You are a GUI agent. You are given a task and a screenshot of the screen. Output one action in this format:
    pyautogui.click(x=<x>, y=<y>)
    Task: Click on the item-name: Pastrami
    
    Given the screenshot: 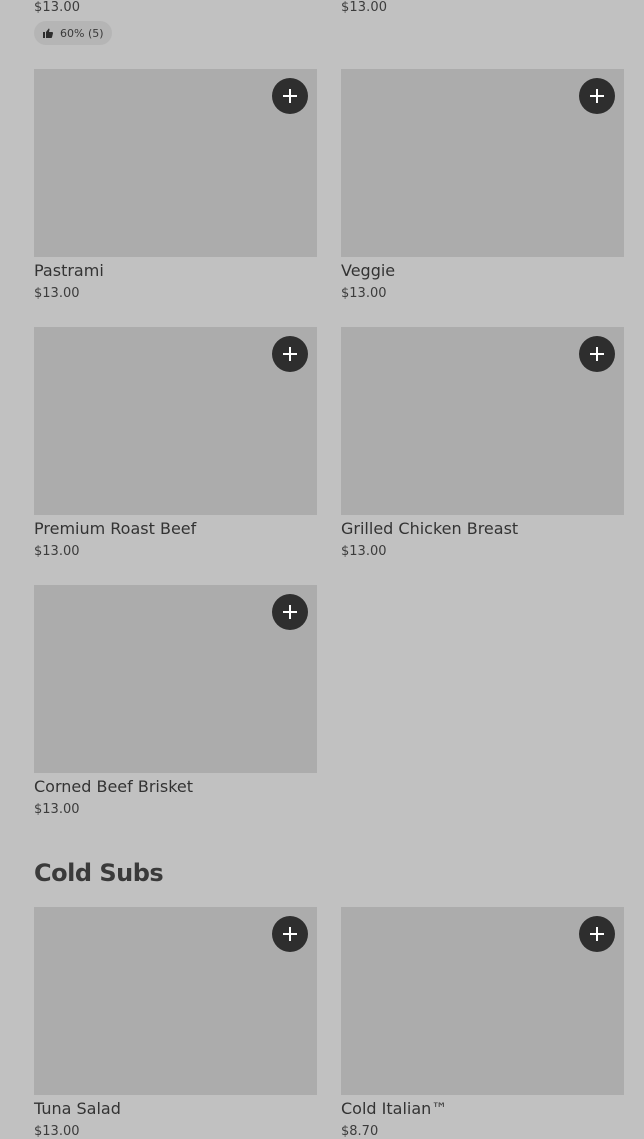 What is the action you would take?
    pyautogui.click(x=69, y=270)
    